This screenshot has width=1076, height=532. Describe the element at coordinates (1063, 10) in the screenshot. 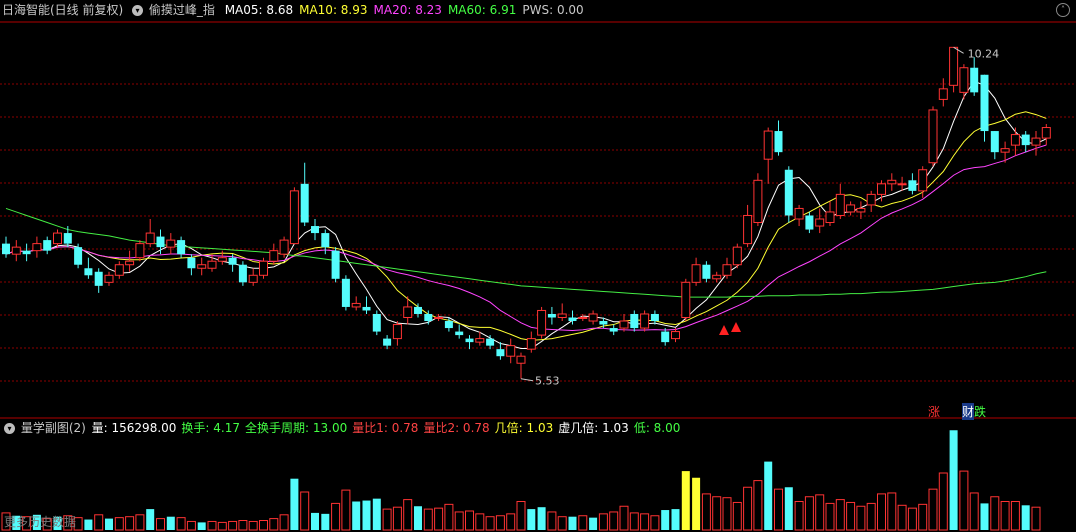

I see `collapse-icon: ˄` at that location.